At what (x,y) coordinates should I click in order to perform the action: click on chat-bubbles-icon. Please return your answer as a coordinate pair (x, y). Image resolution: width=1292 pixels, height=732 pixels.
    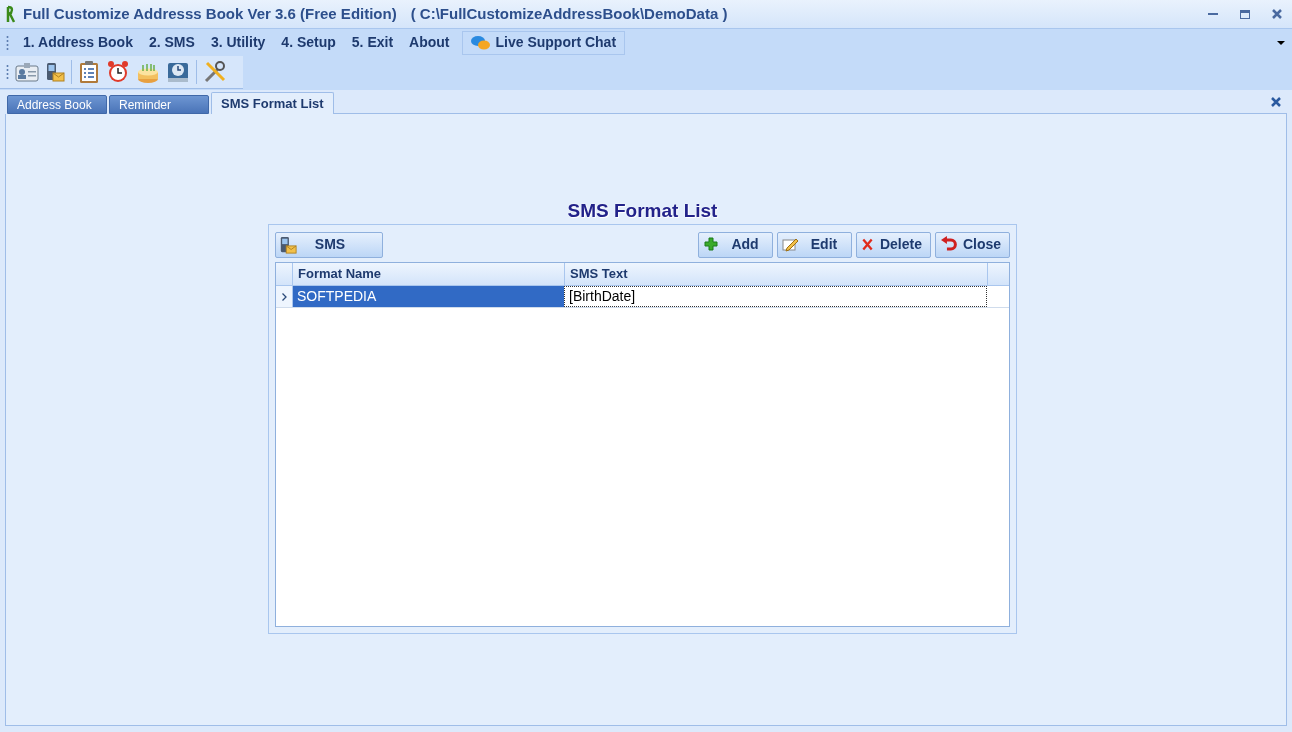
    Looking at the image, I should click on (480, 42).